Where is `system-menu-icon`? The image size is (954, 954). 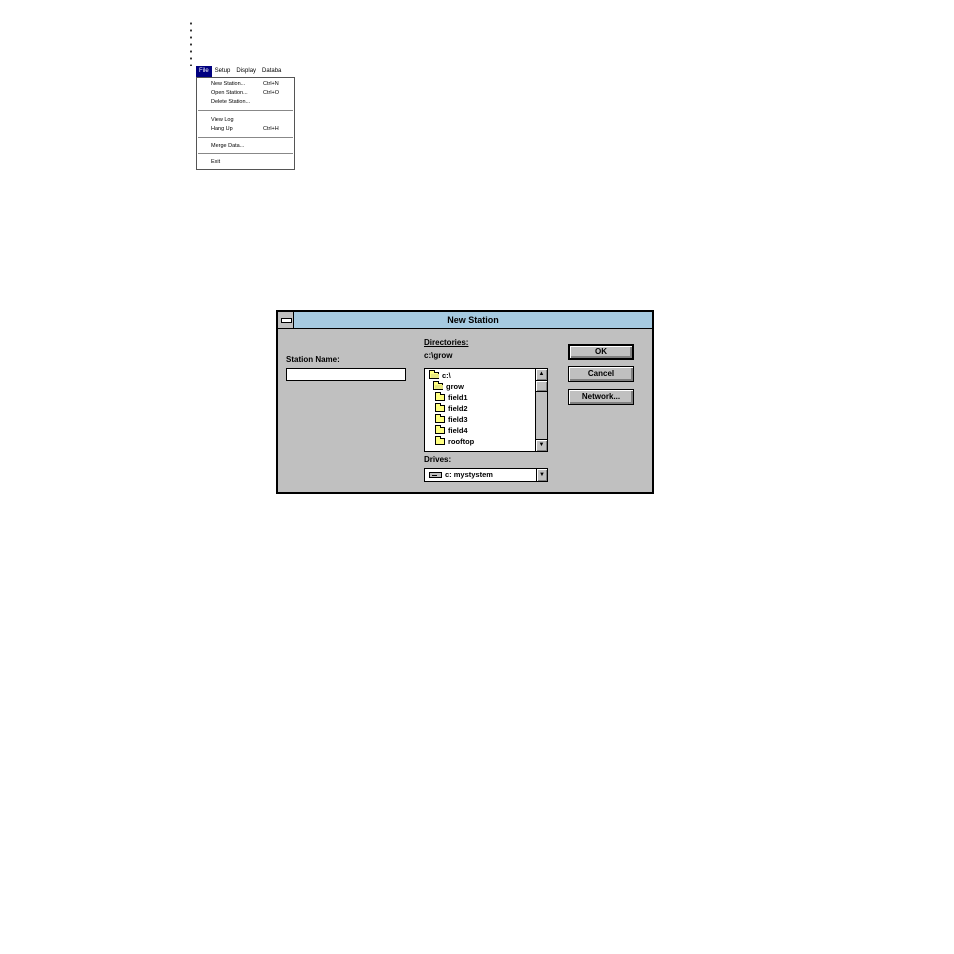 system-menu-icon is located at coordinates (286, 320).